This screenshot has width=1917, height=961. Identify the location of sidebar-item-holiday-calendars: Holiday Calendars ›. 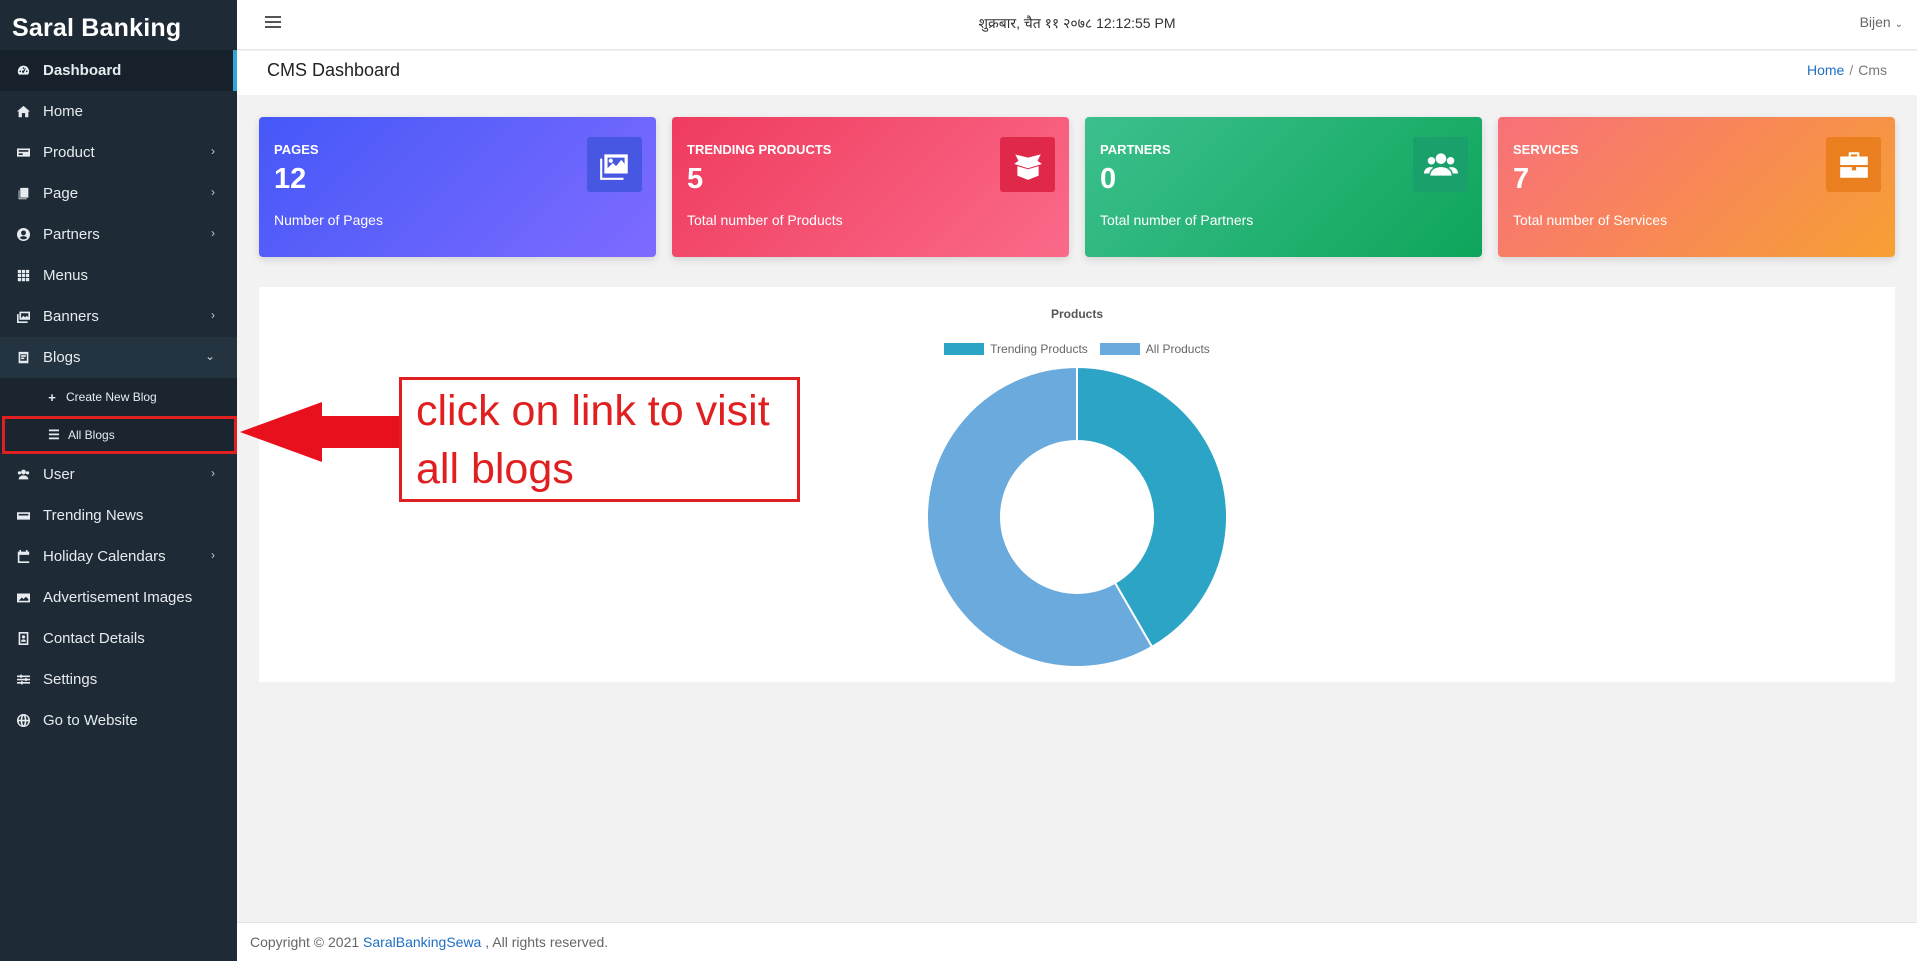
(118, 556).